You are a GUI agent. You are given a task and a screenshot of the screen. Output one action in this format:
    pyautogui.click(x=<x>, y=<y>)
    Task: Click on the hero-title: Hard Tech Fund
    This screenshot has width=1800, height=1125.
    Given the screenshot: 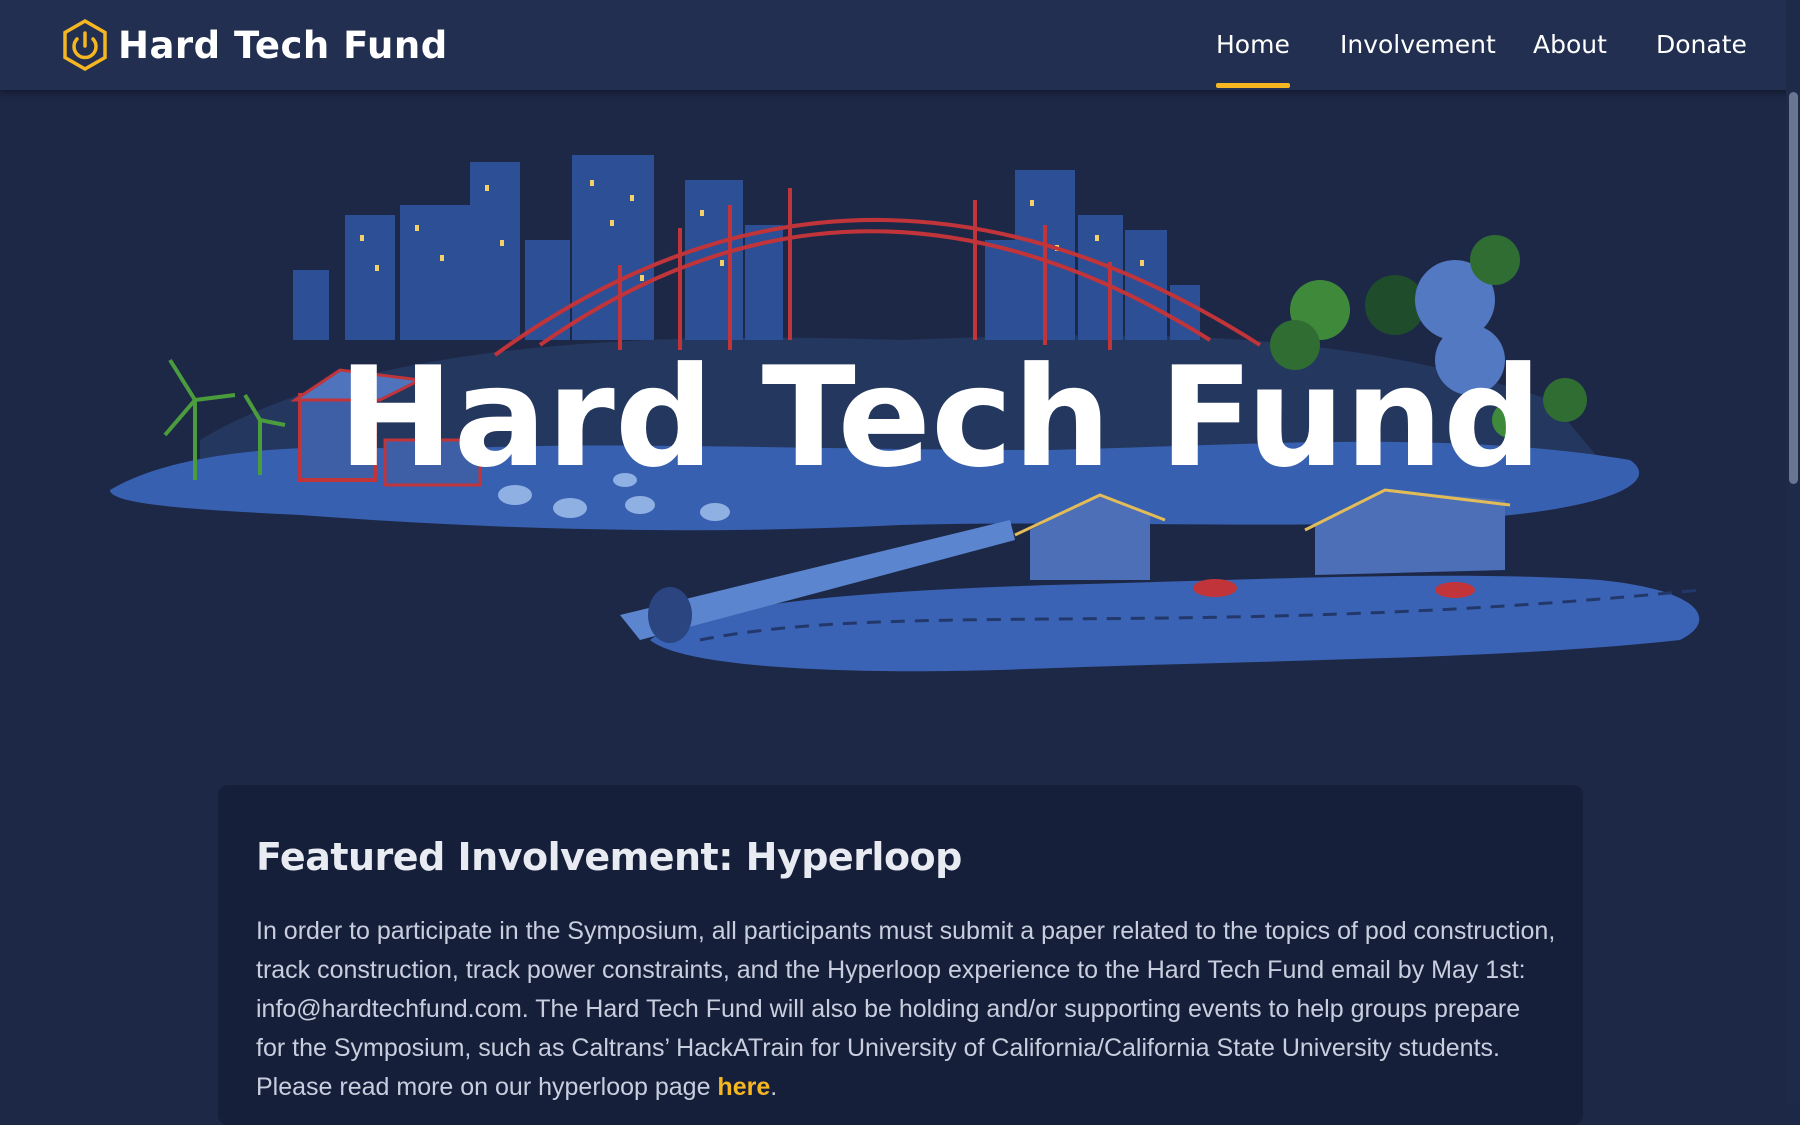 What is the action you would take?
    pyautogui.click(x=940, y=417)
    